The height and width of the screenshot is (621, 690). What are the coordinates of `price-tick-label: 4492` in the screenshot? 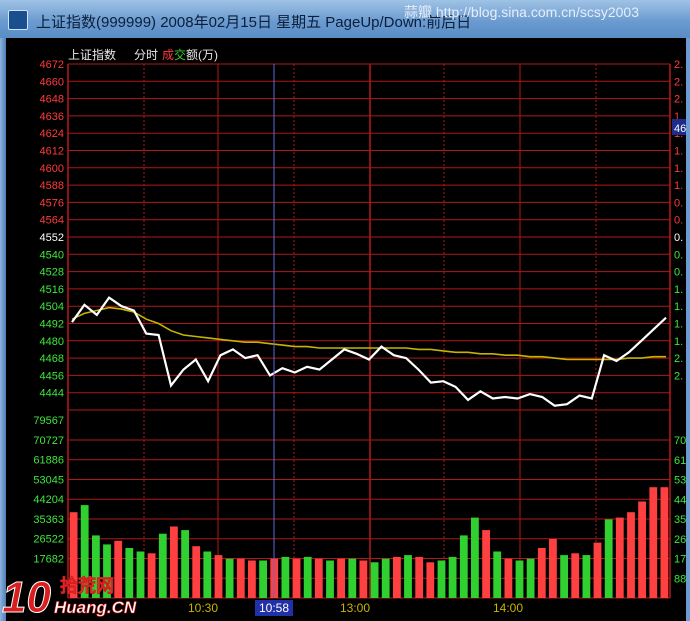 It's located at (52, 325).